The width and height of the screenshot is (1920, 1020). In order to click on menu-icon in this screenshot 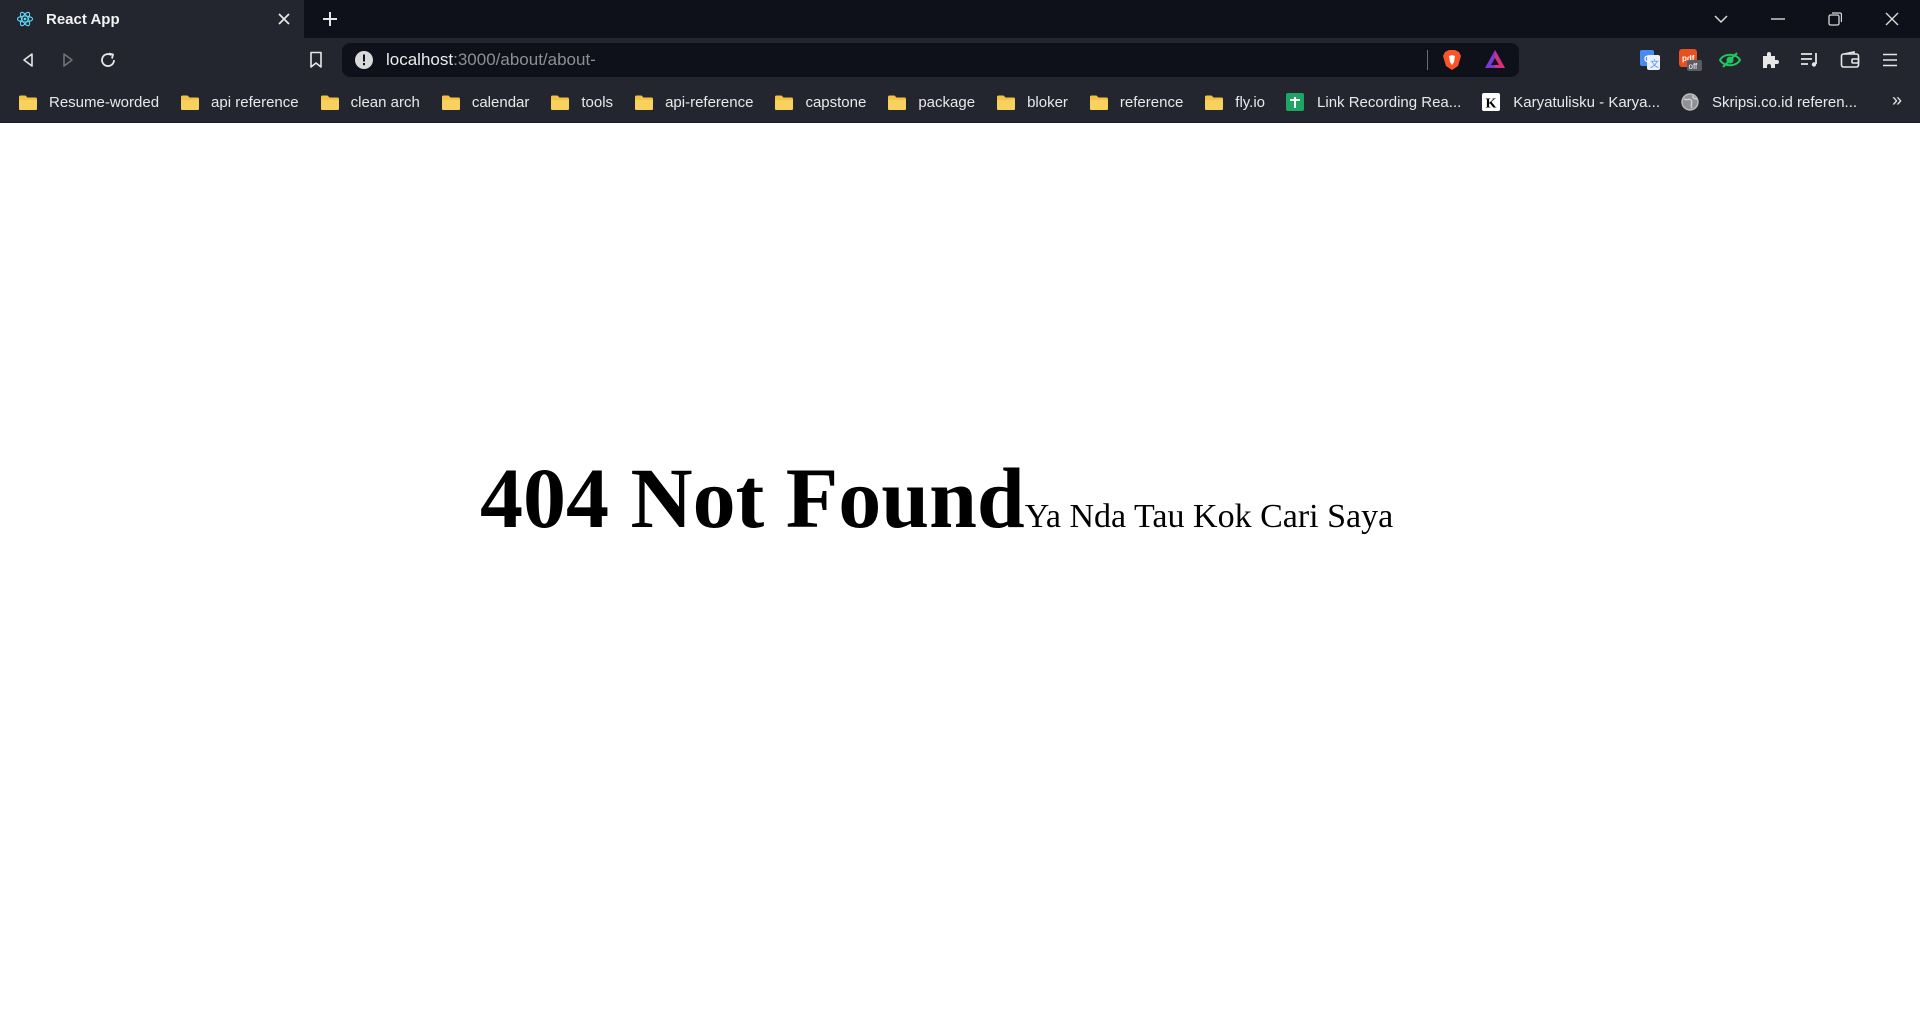, I will do `click(1890, 60)`.